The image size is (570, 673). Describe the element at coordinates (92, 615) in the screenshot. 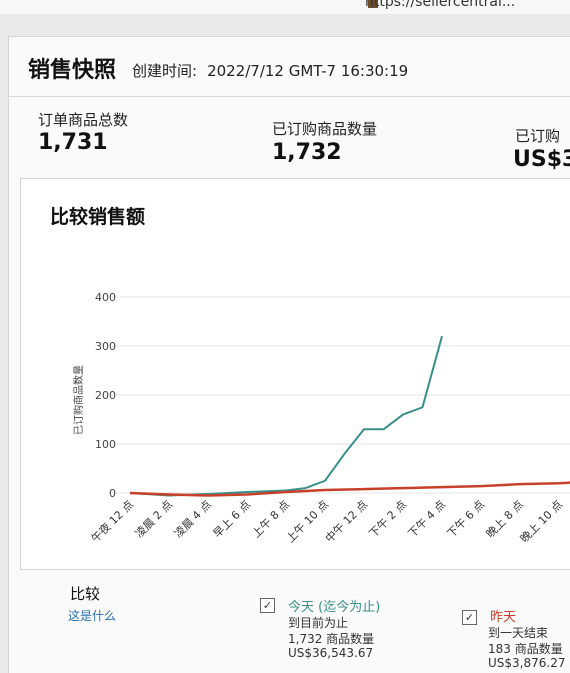

I see `whats-this-link: 这是什么` at that location.